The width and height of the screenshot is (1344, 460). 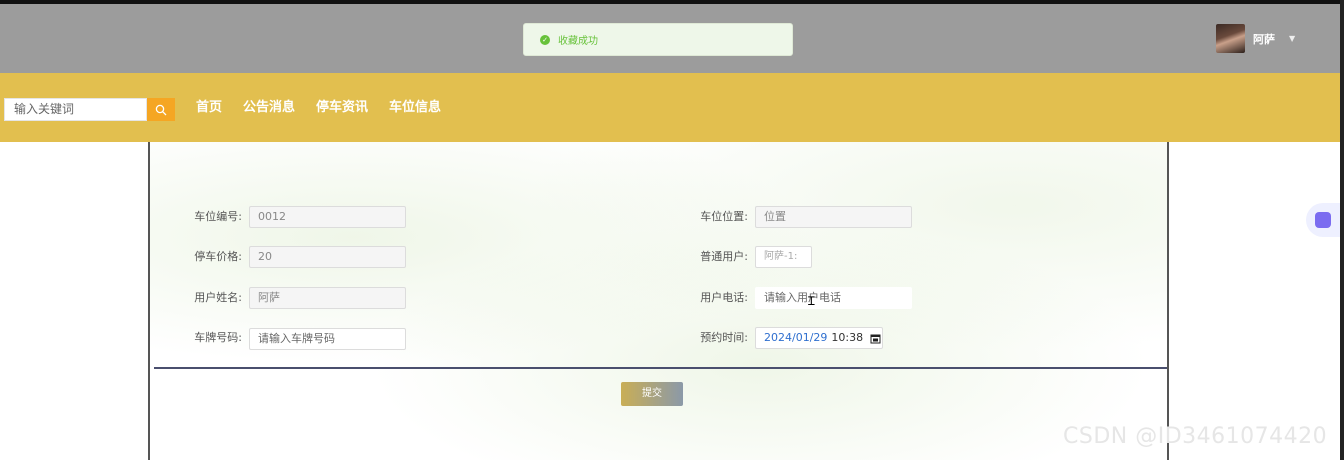 I want to click on user-menu: 阿萨 ▼, so click(x=1255, y=38).